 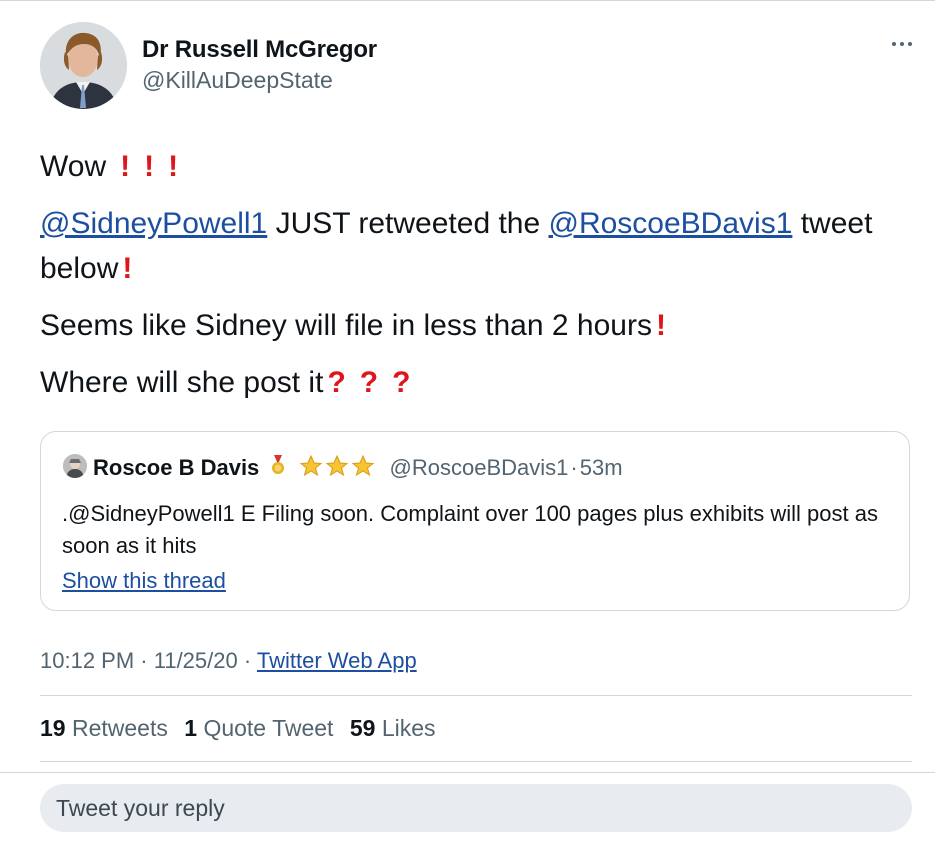 I want to click on quoted-author-handle: @RoscoeBDavis1, so click(x=479, y=467).